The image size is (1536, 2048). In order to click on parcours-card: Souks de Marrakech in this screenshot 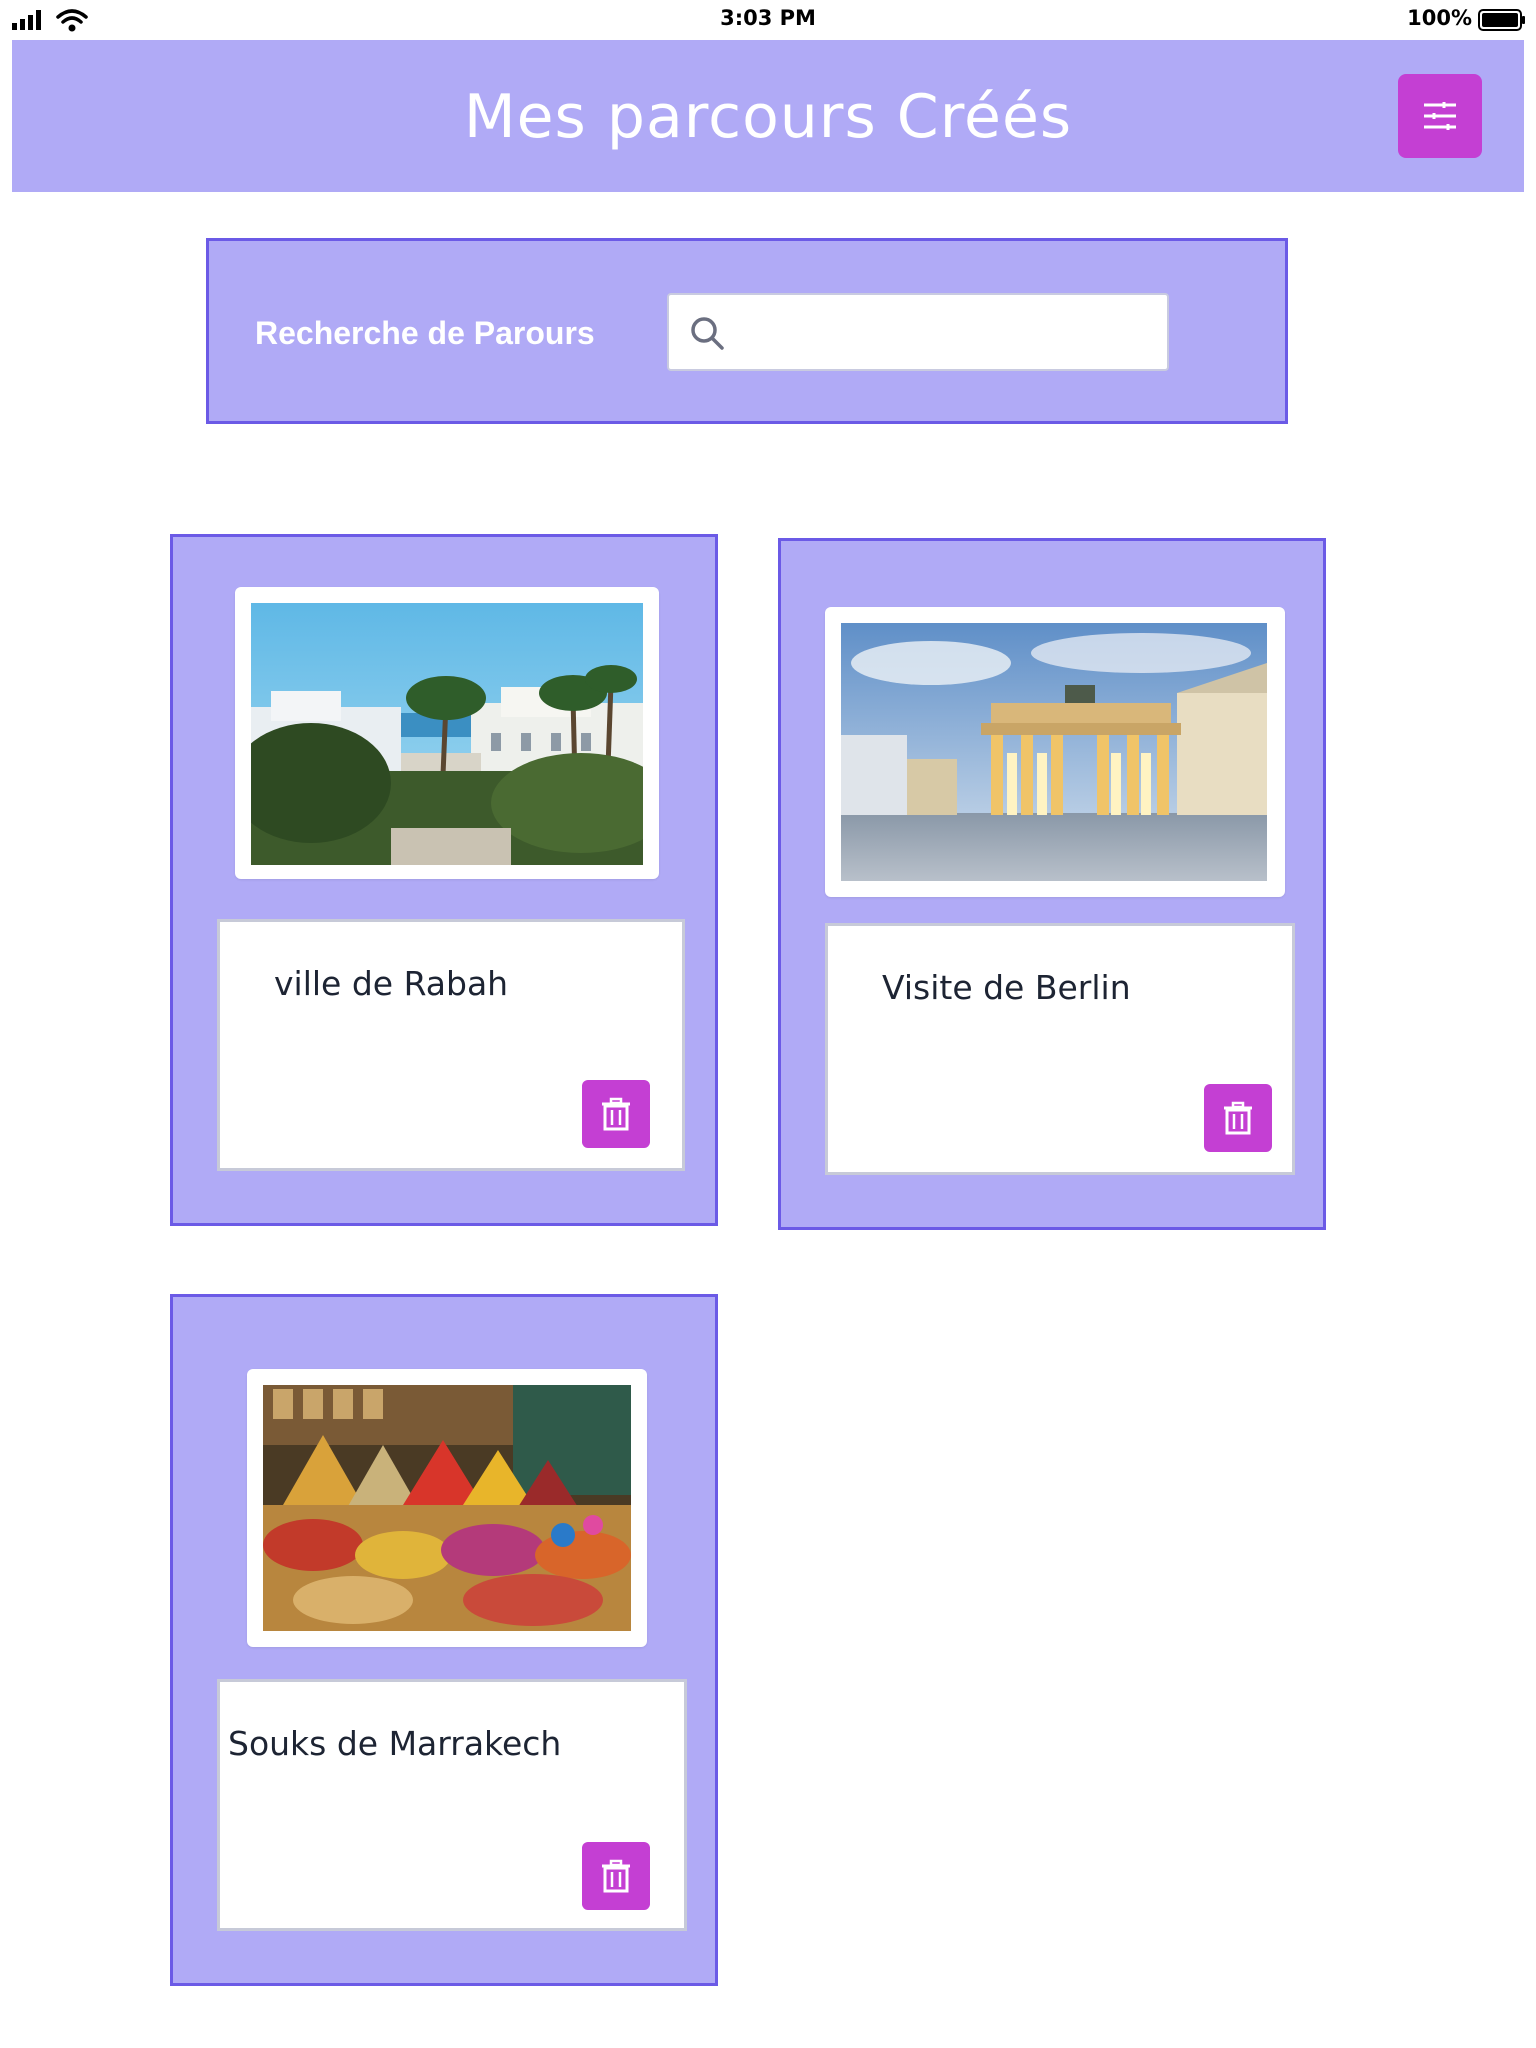, I will do `click(444, 1640)`.